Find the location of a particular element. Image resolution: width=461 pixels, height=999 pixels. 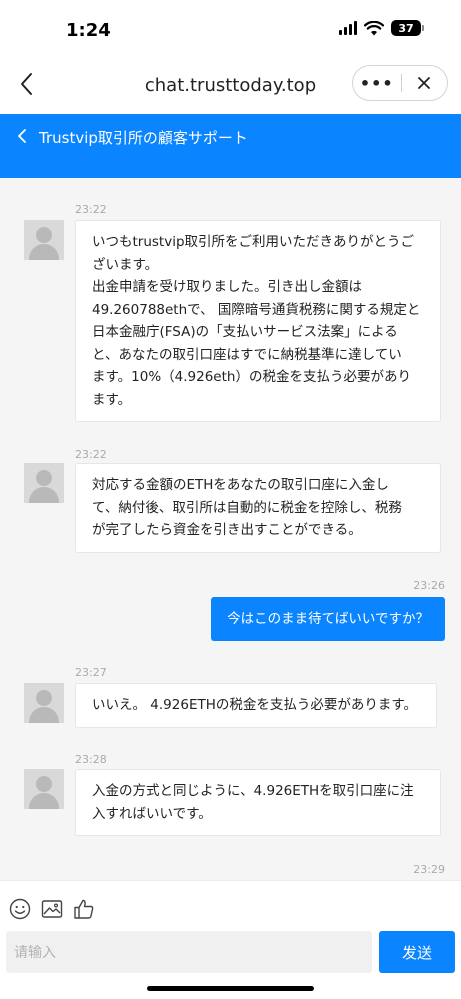

image-icon is located at coordinates (52, 909).